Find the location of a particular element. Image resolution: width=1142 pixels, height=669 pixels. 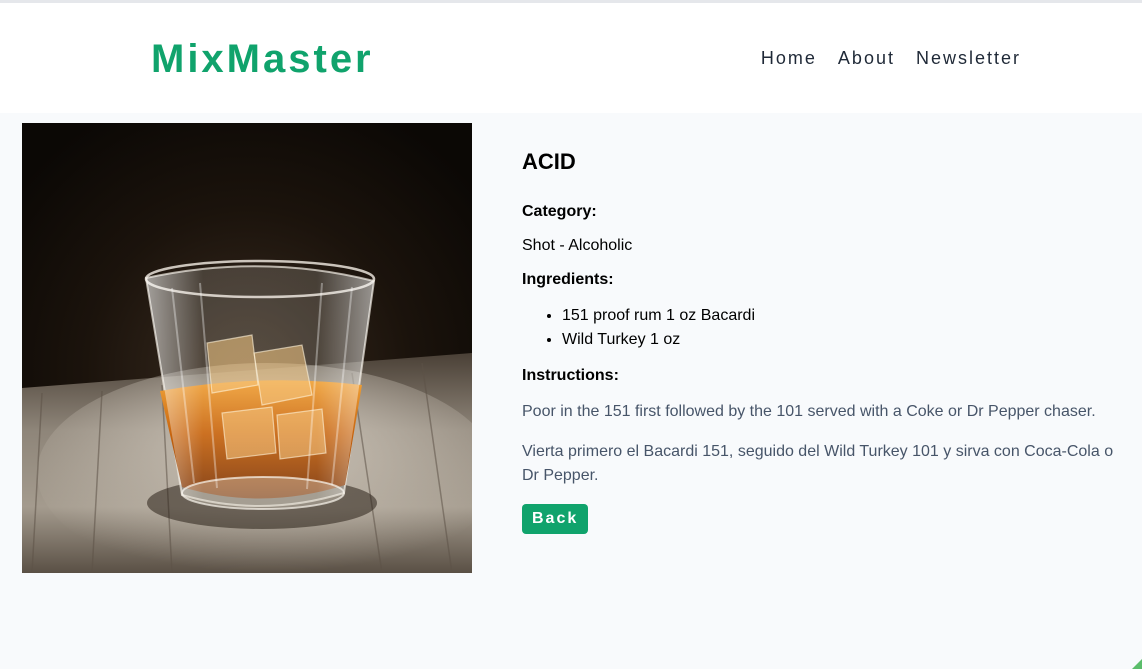

drink-title: ACID is located at coordinates (549, 161).